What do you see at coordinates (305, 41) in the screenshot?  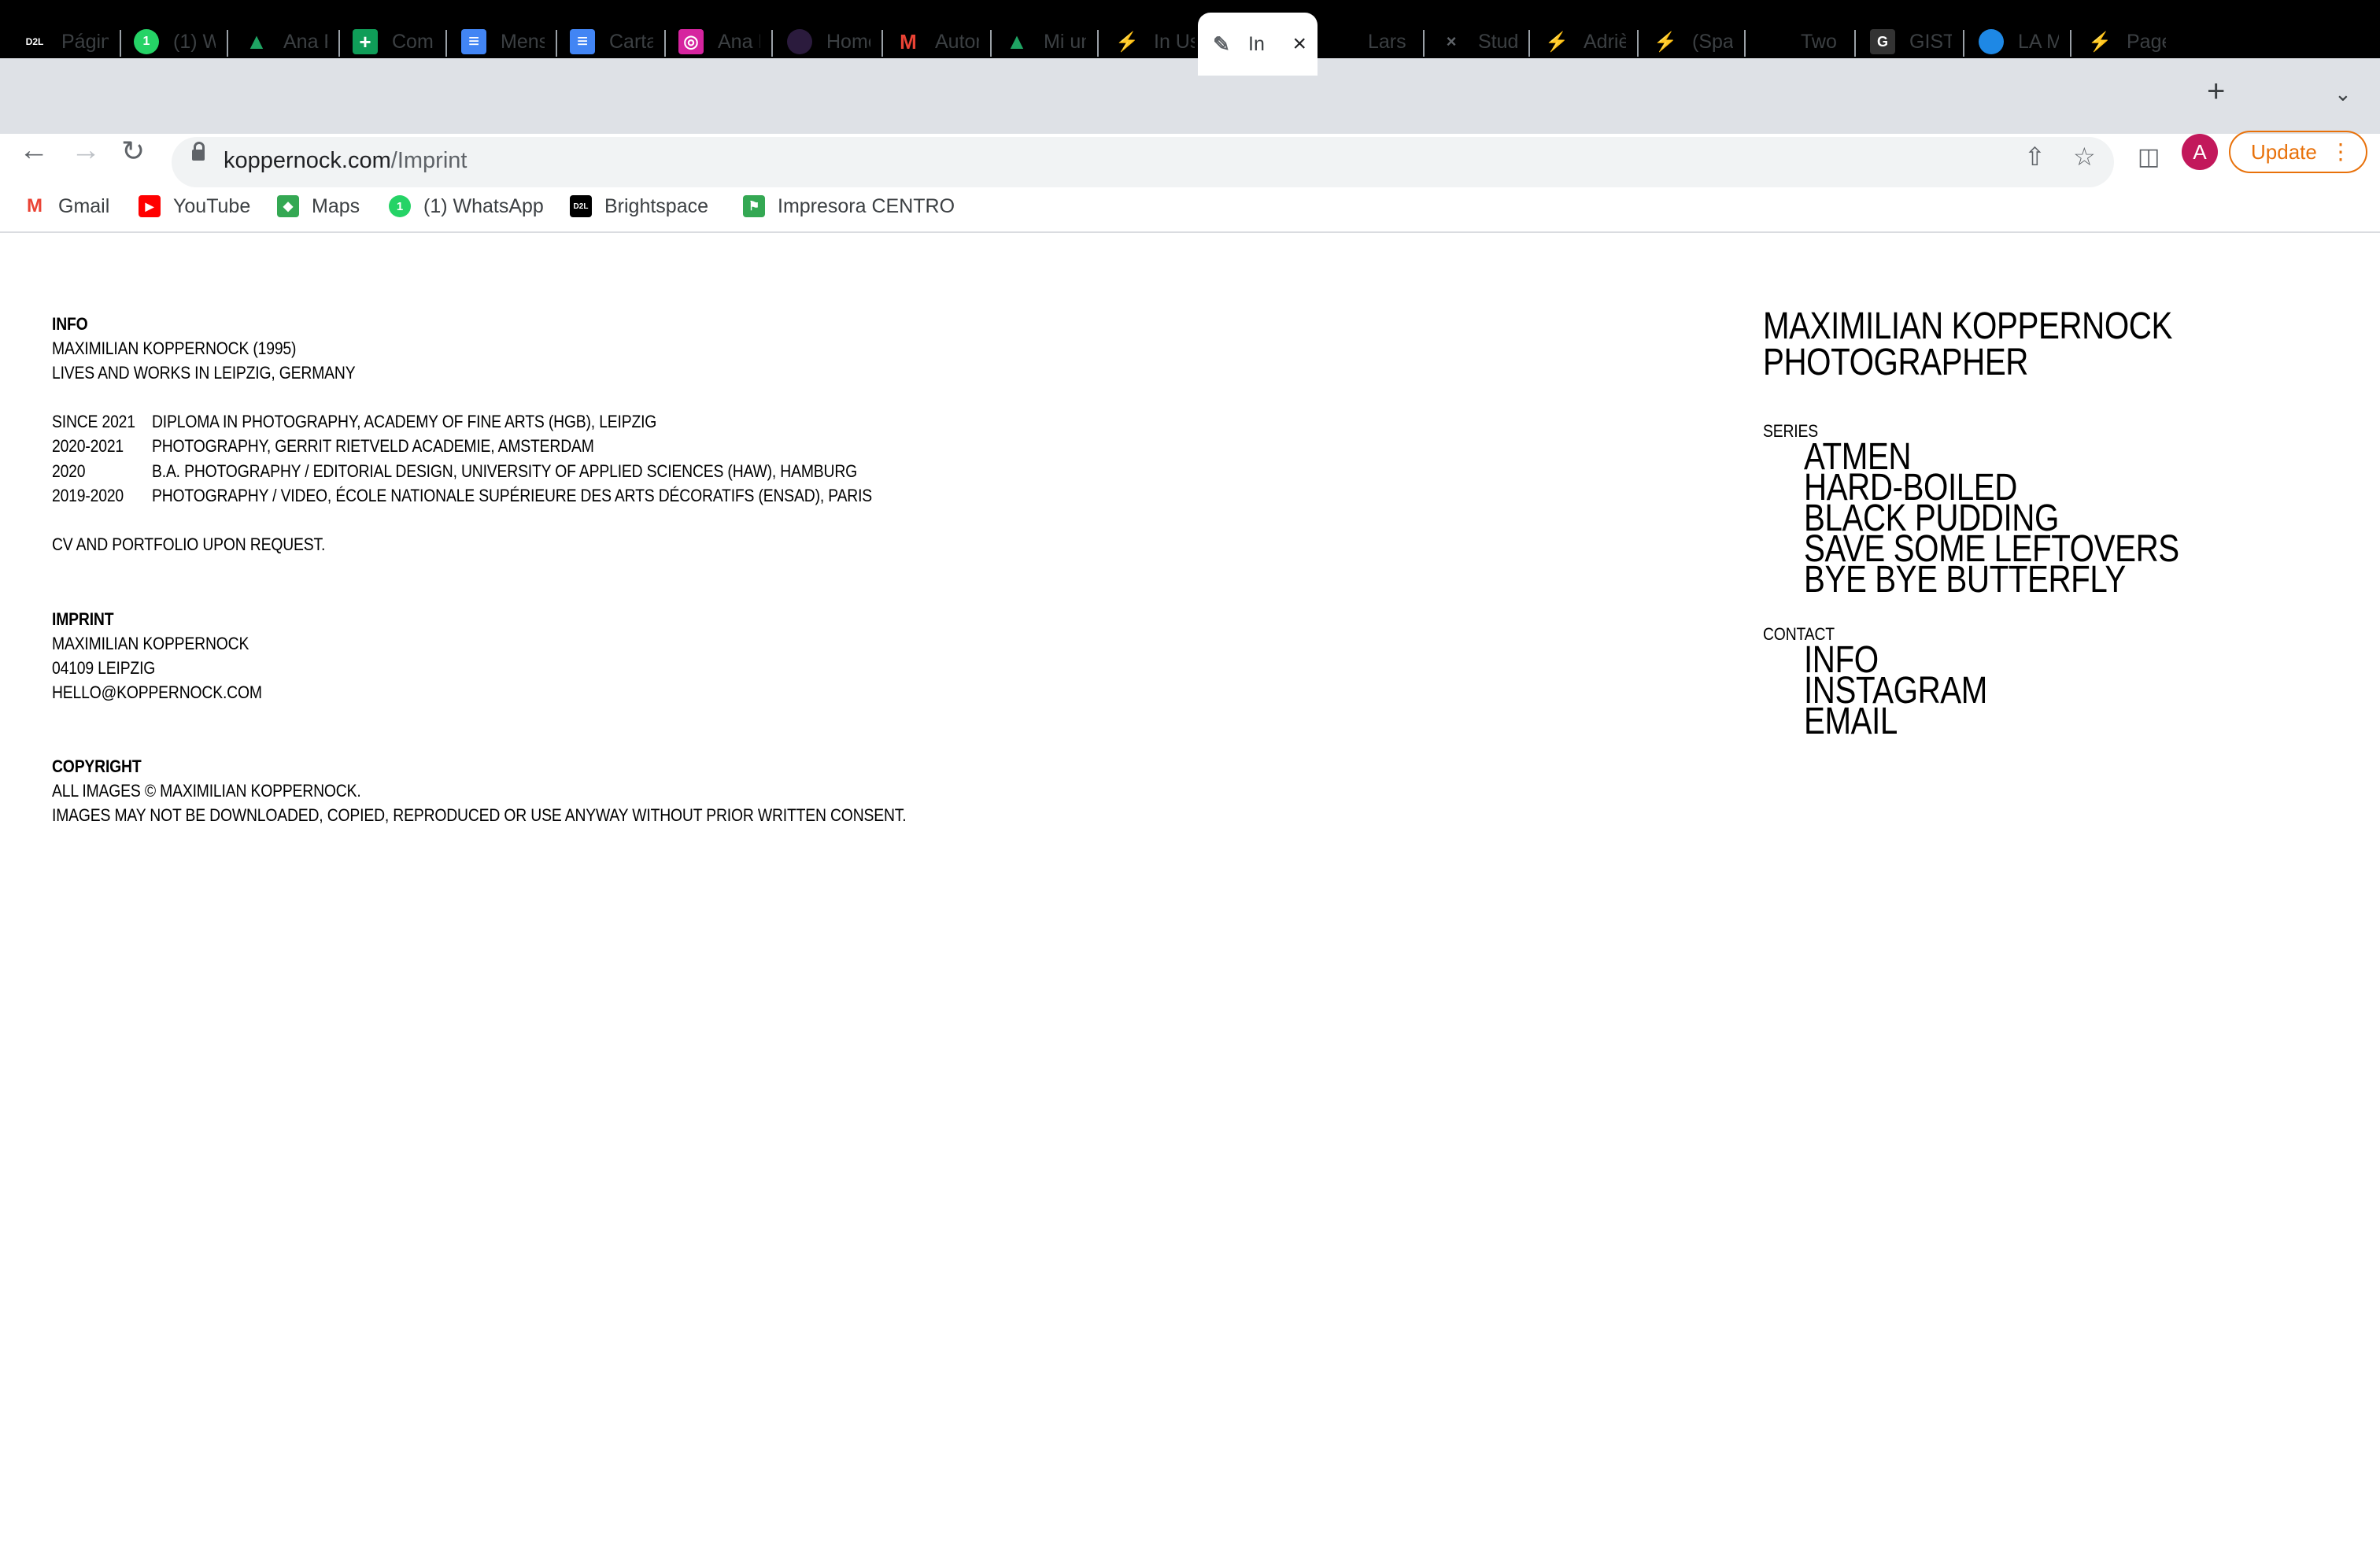 I see `tab-title: Ana F` at bounding box center [305, 41].